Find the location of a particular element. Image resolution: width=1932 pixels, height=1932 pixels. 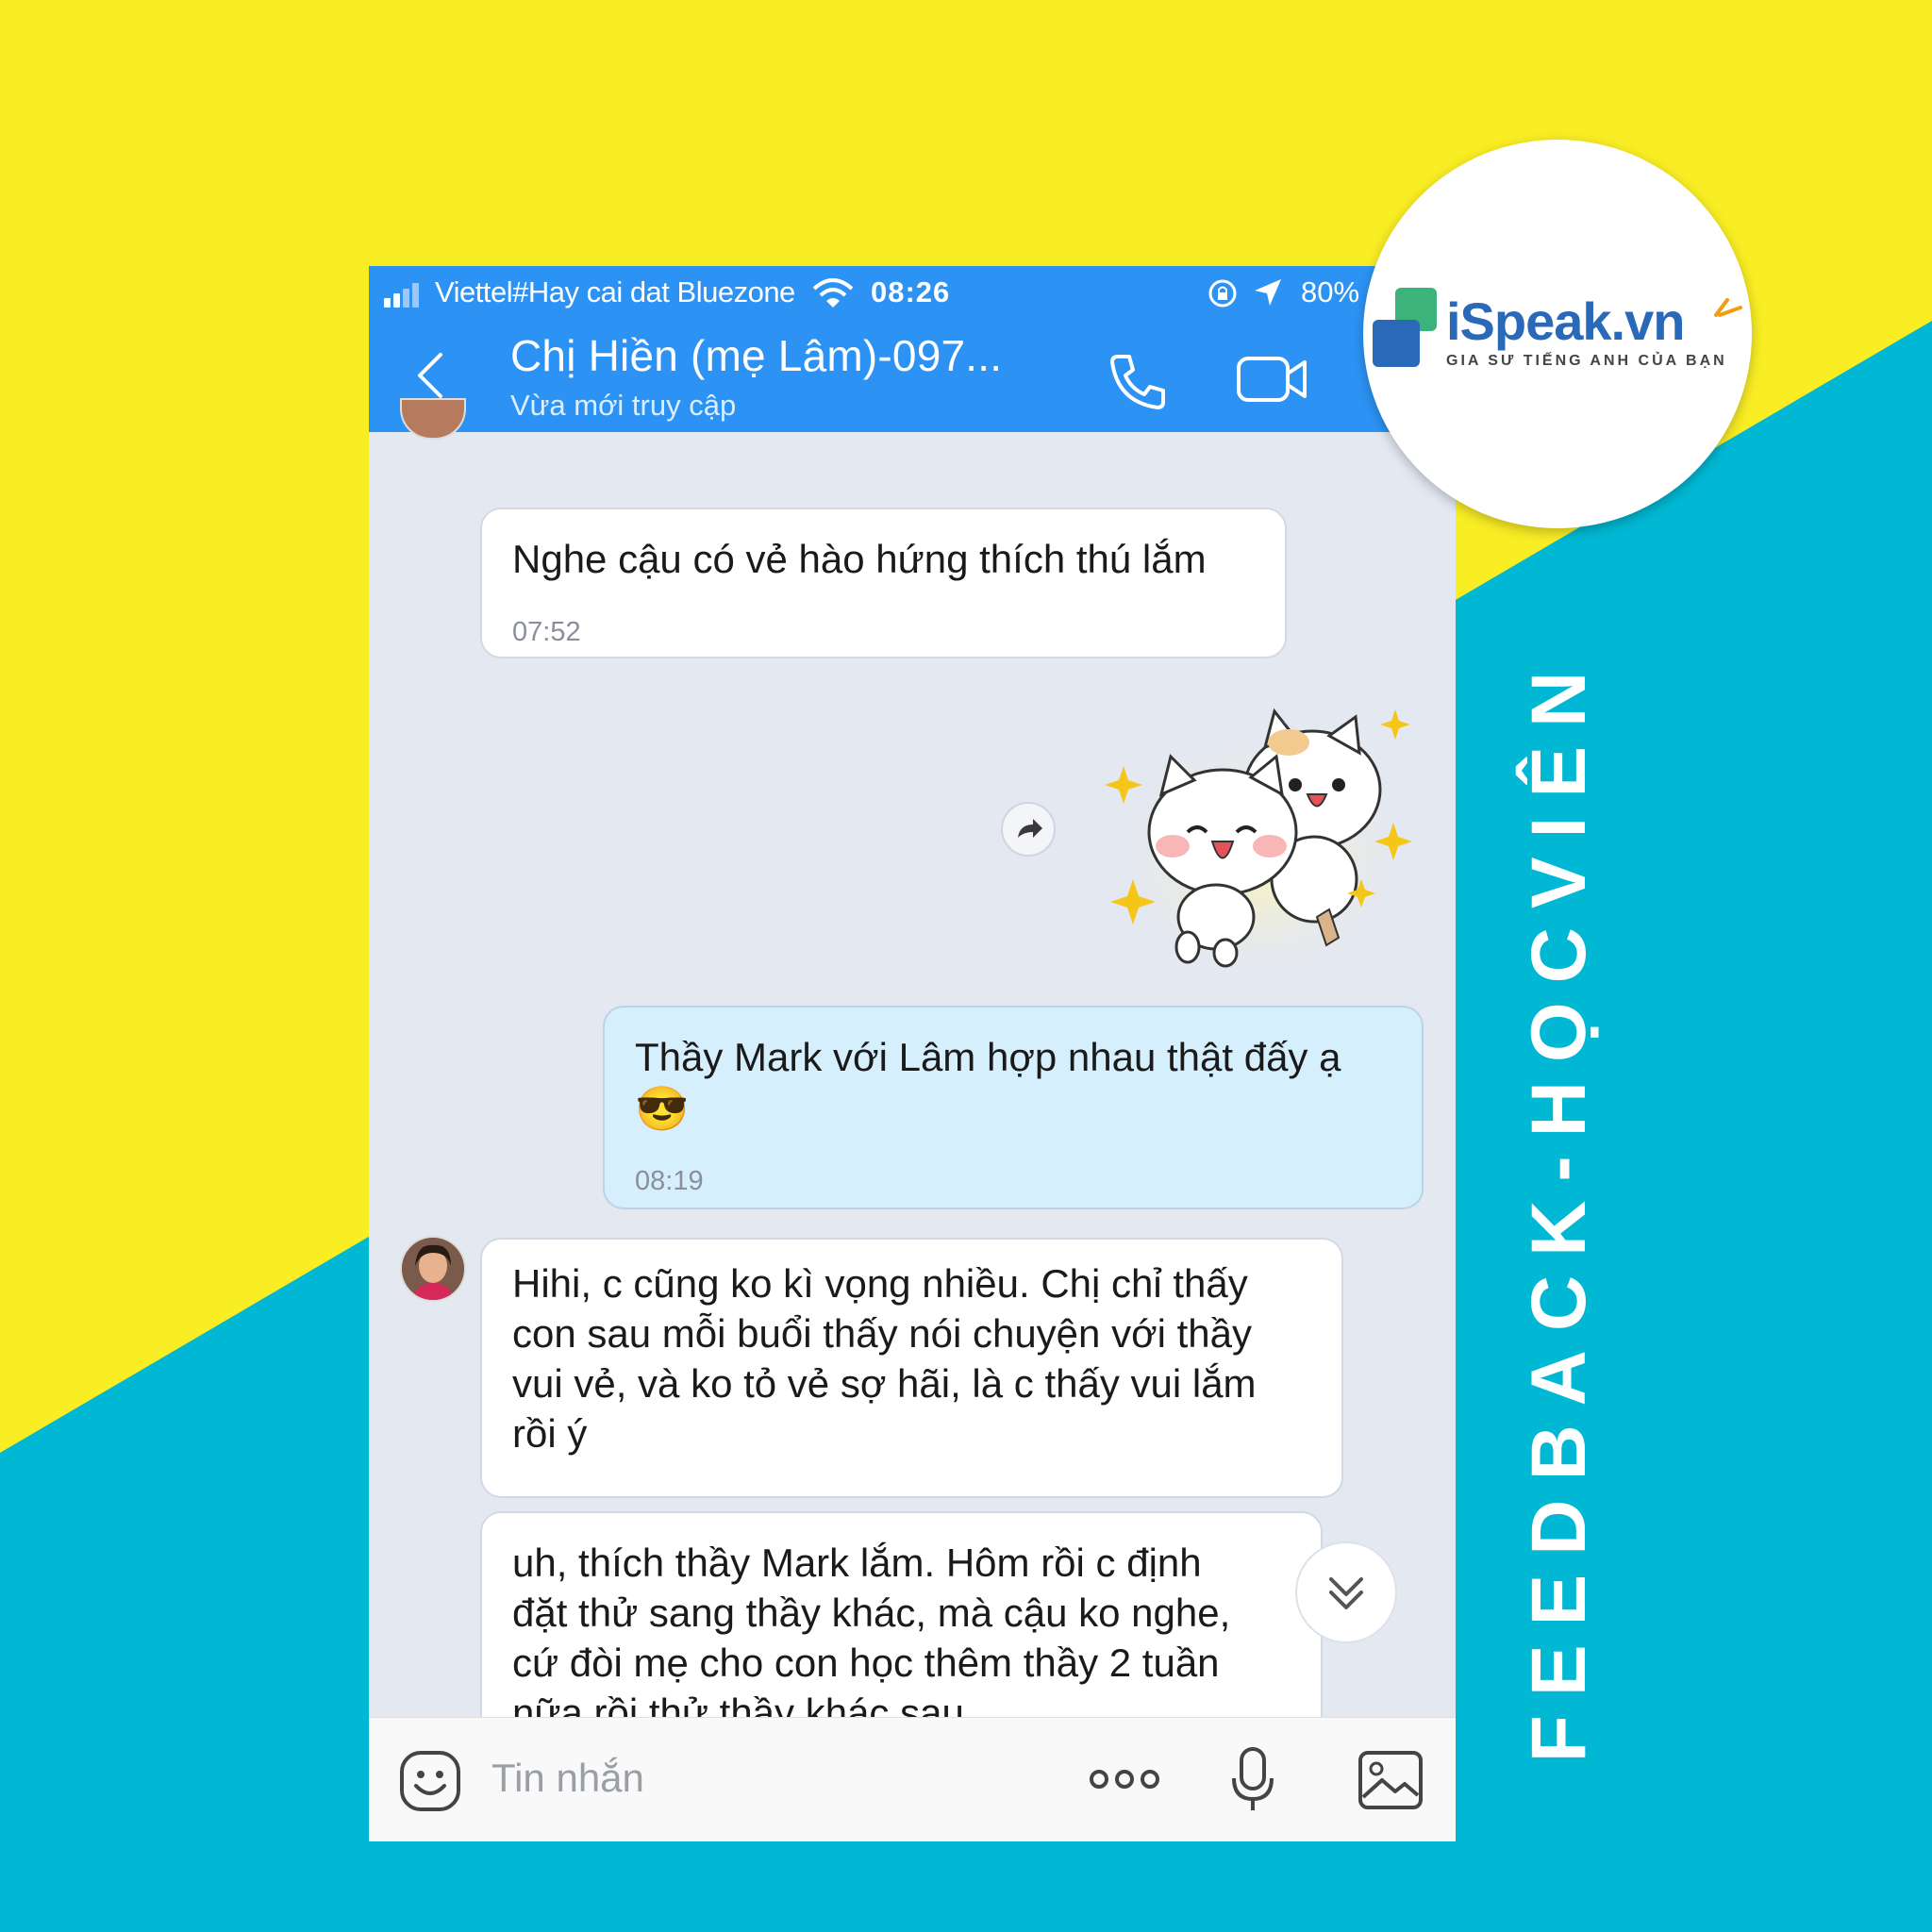

brand-tagline: GIA SƯ TIẾNG ANH CỦA BẠN is located at coordinates (1586, 361).